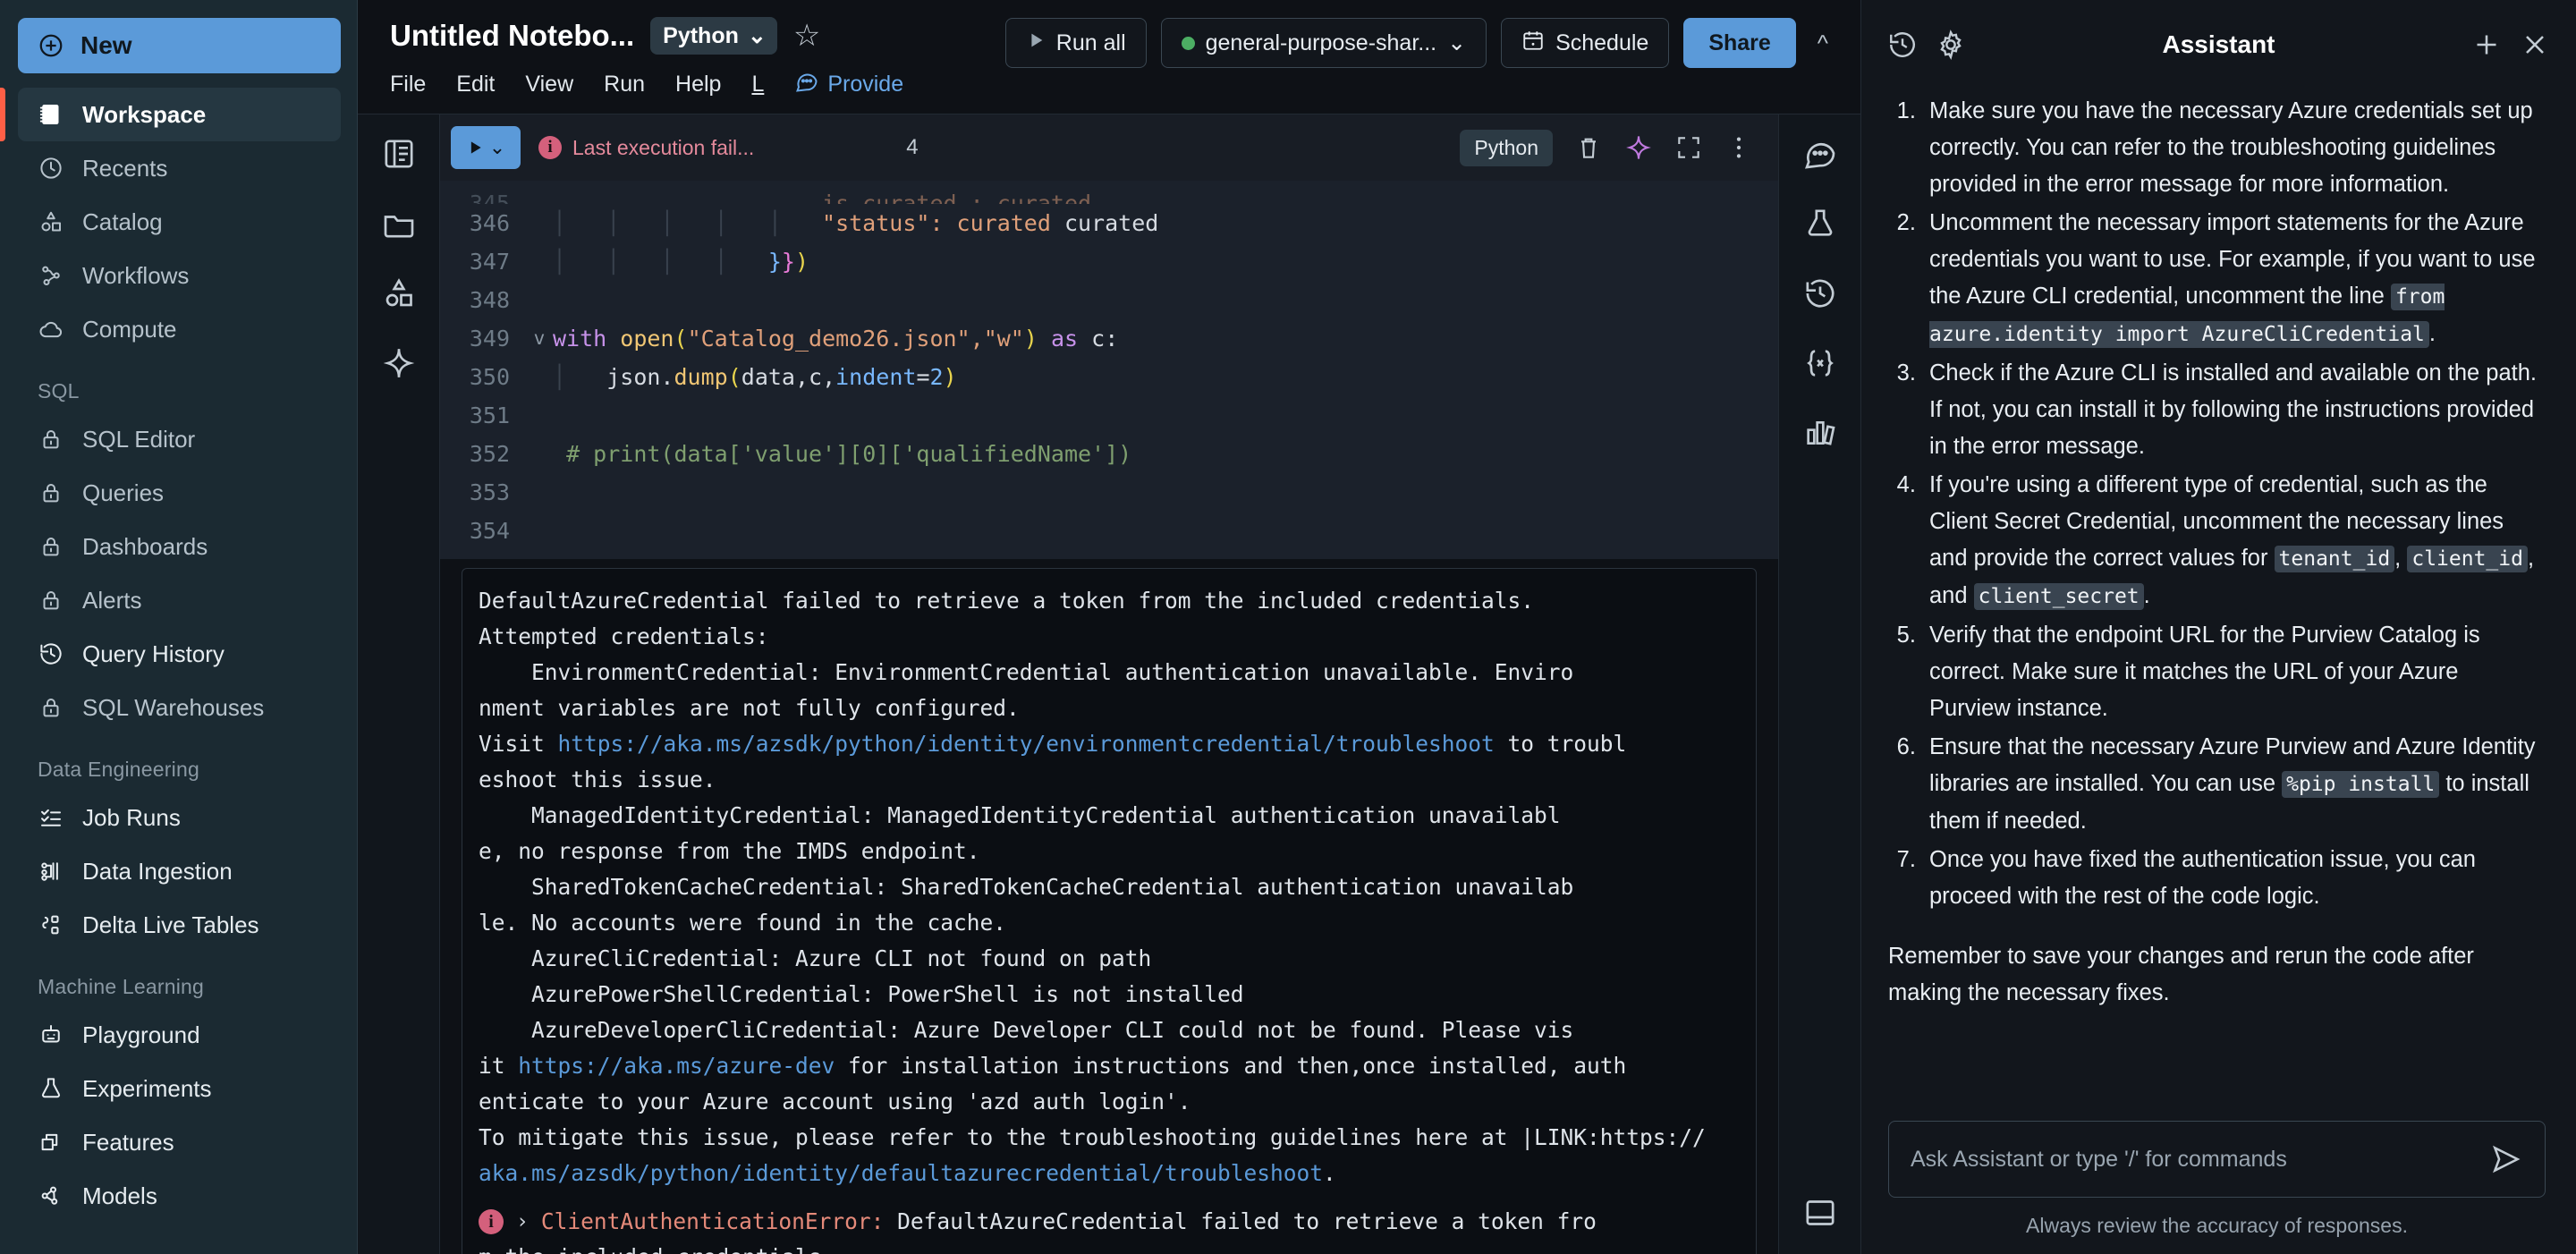 The width and height of the screenshot is (2576, 1254). Describe the element at coordinates (1820, 1213) in the screenshot. I see `panel-bottom-icon` at that location.